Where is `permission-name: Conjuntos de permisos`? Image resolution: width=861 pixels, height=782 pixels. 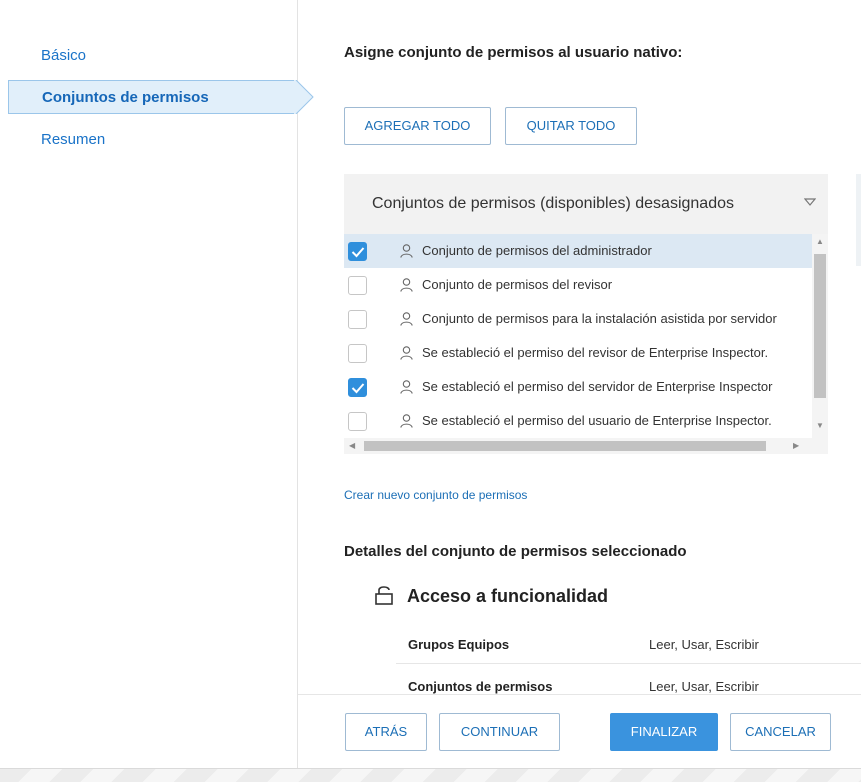
permission-name: Conjuntos de permisos is located at coordinates (480, 686).